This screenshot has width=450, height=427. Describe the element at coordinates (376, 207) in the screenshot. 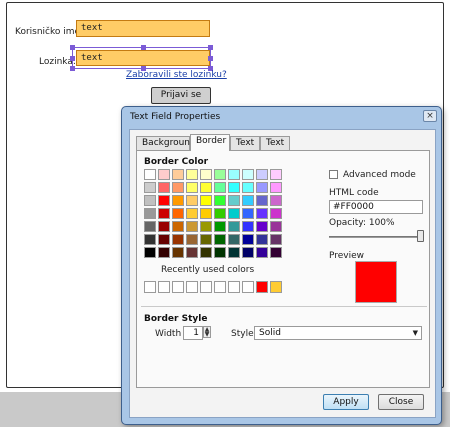

I see `html-code-input: #FF0000` at that location.